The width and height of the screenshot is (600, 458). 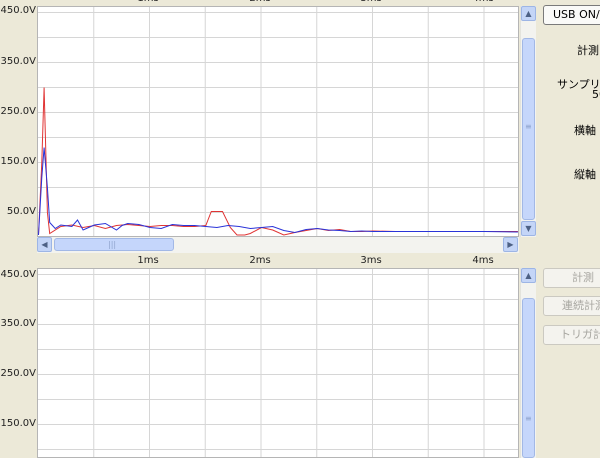 I want to click on measure-button: 計測, so click(x=571, y=278).